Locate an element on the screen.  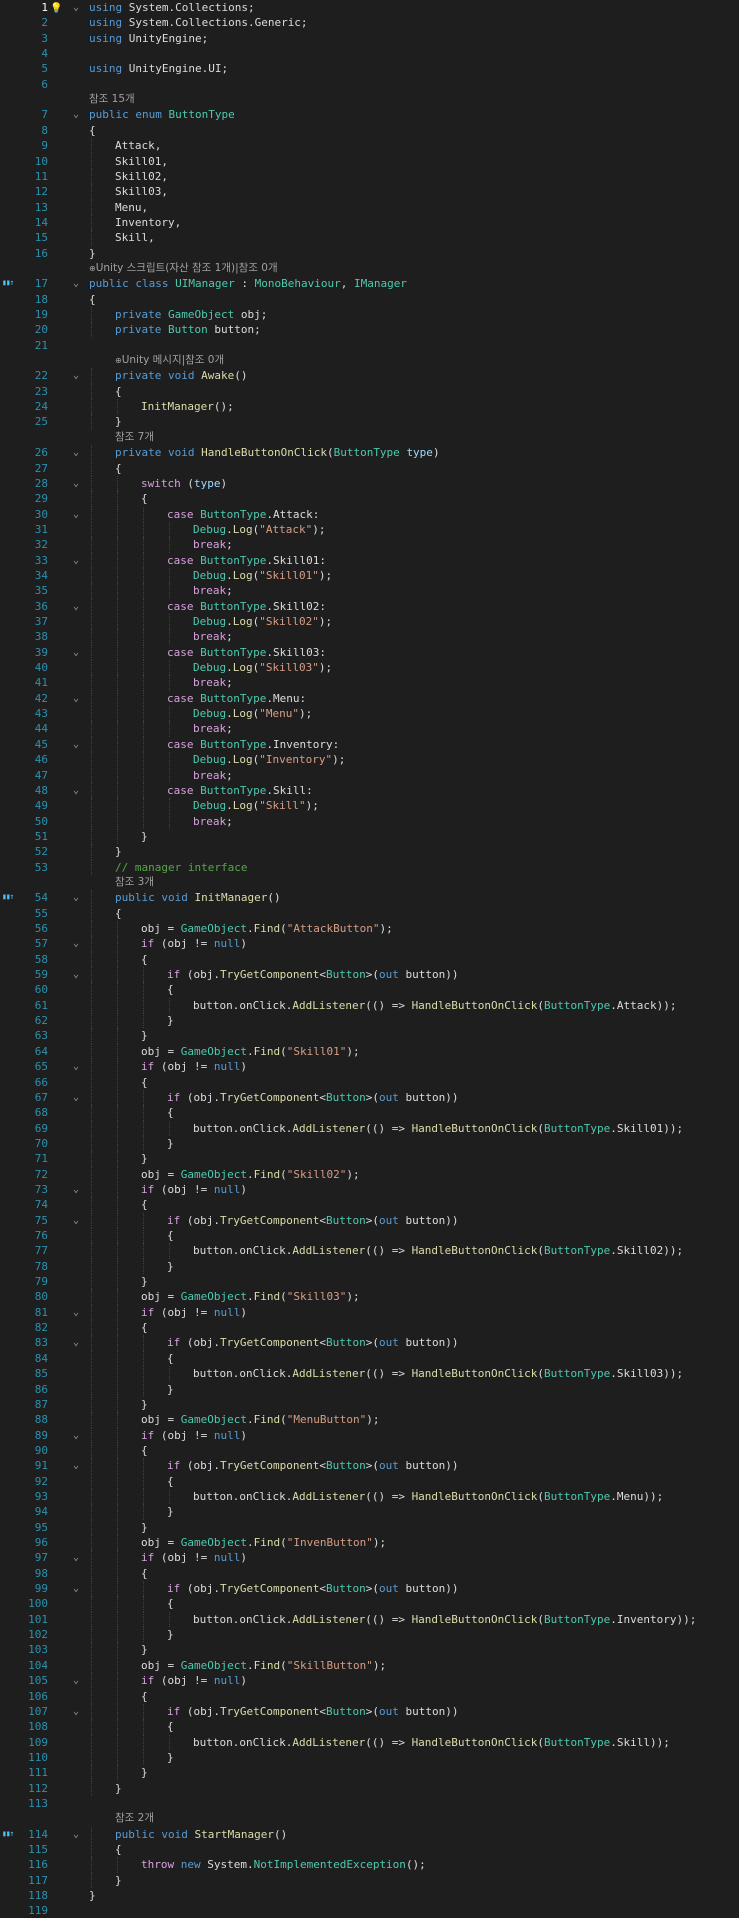
code-line: 49 Debug.Log("Skill"); is located at coordinates (369, 806).